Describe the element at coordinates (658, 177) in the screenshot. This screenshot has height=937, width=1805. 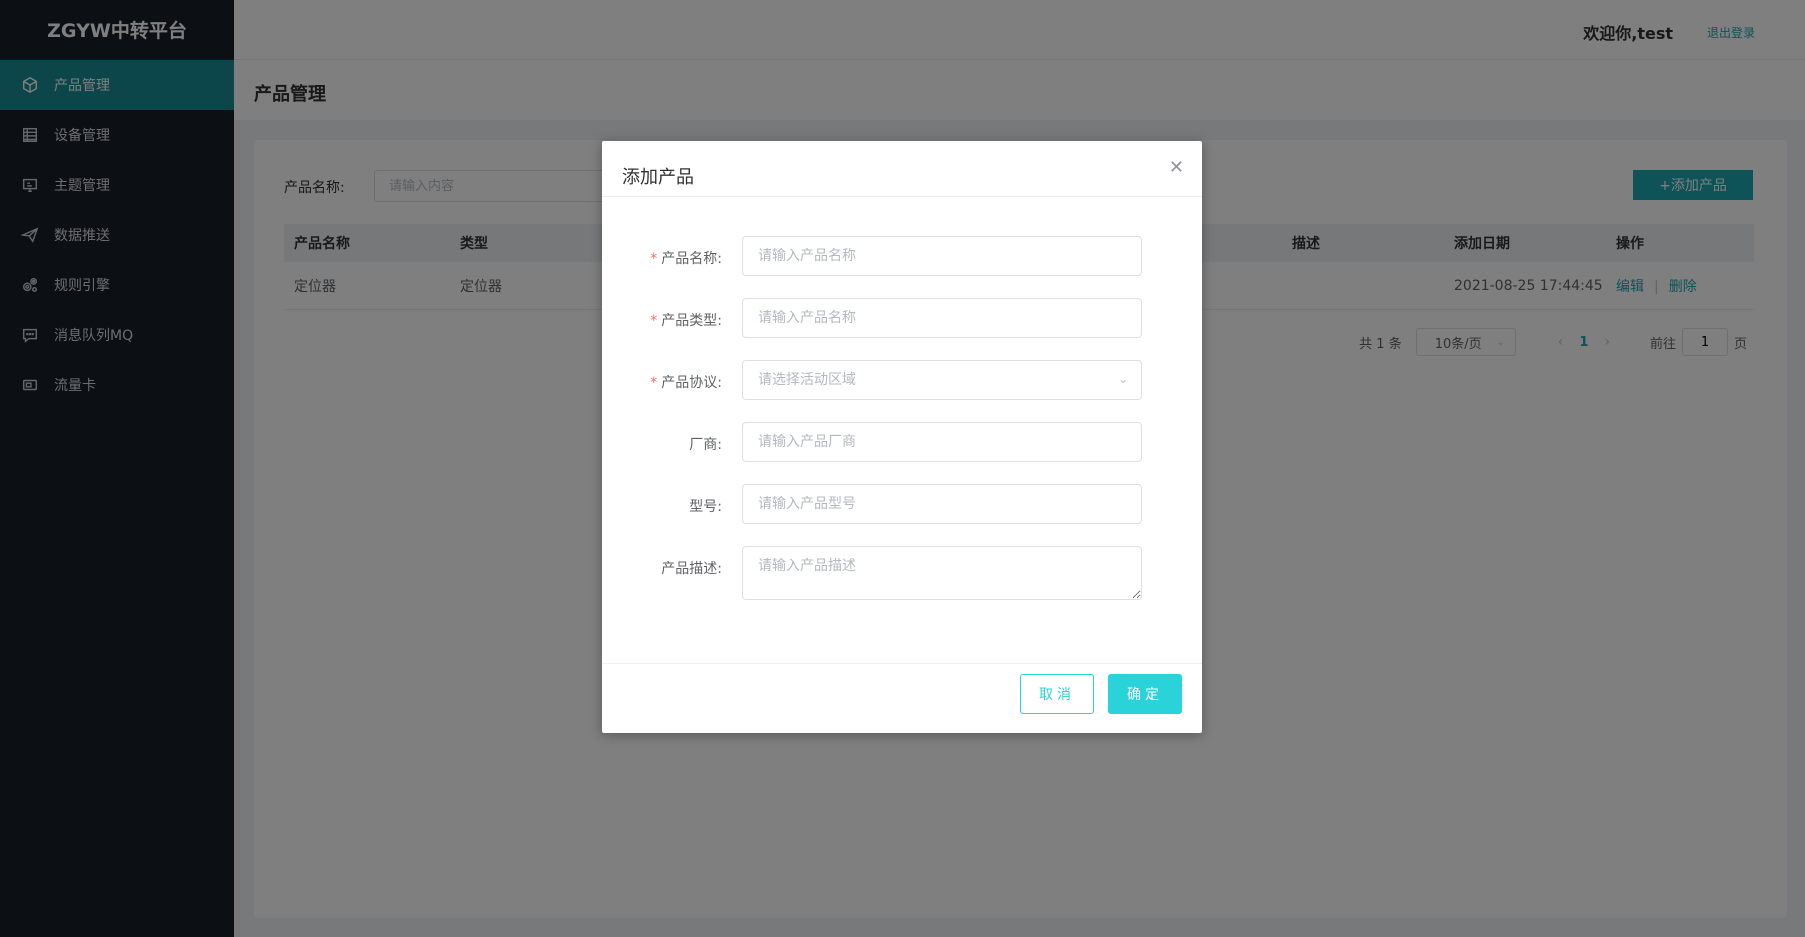
I see `dialog-title: 添加产品` at that location.